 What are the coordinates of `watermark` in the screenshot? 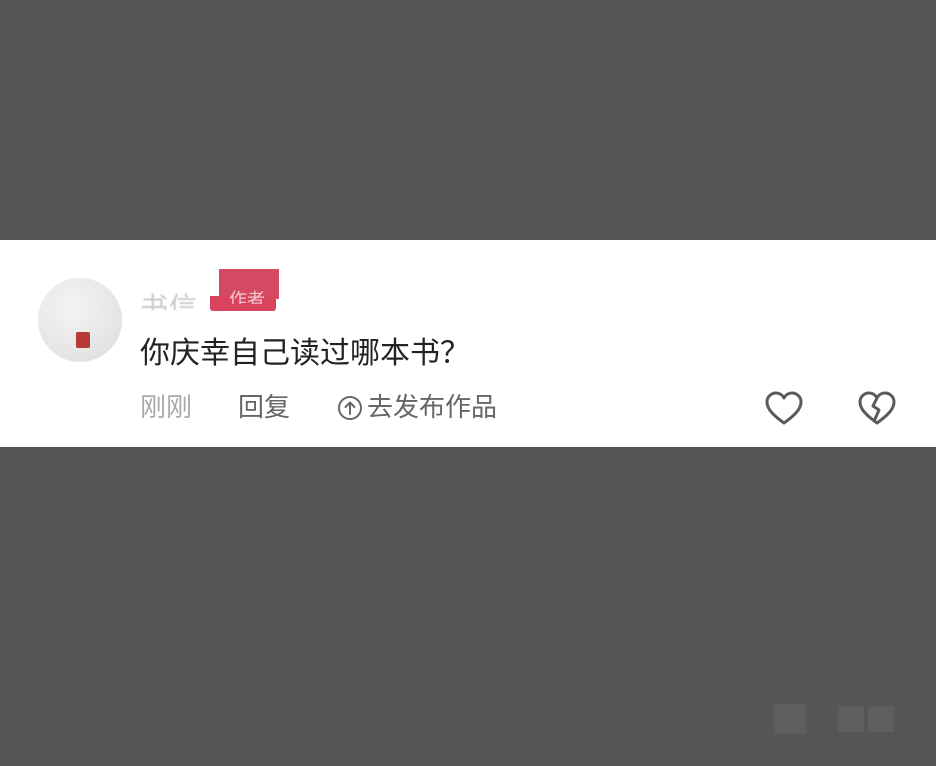 It's located at (822, 720).